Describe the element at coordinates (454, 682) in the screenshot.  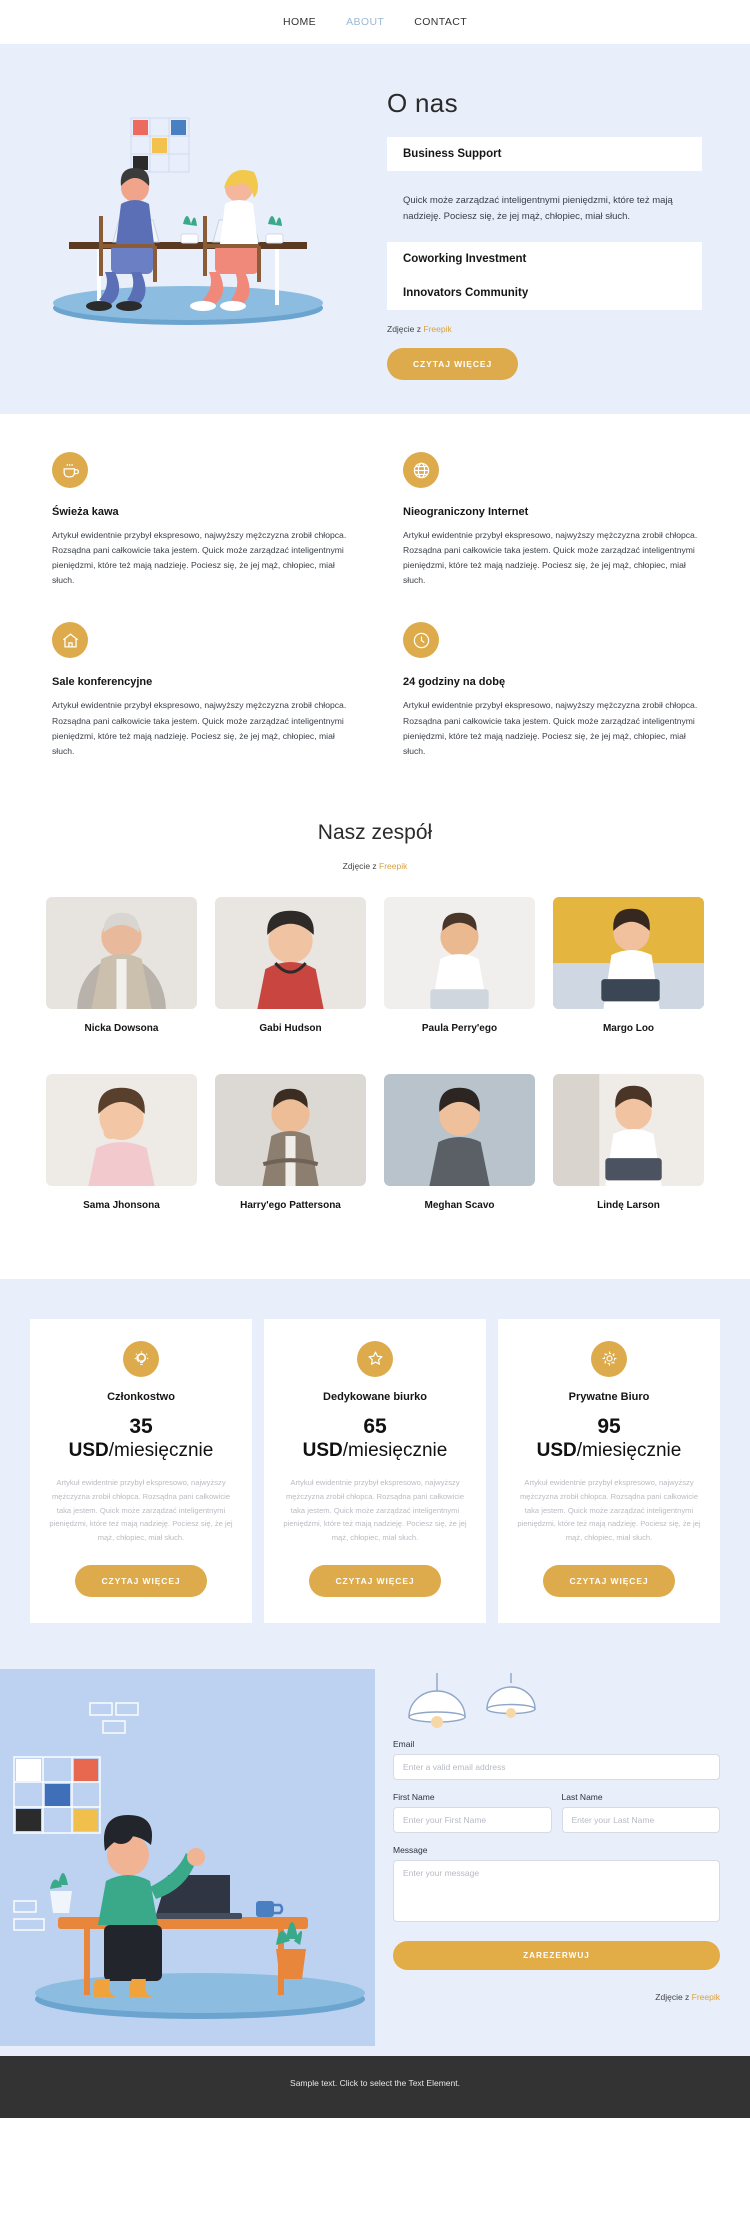
I see `feature-title: 24 godziny na dobę` at that location.